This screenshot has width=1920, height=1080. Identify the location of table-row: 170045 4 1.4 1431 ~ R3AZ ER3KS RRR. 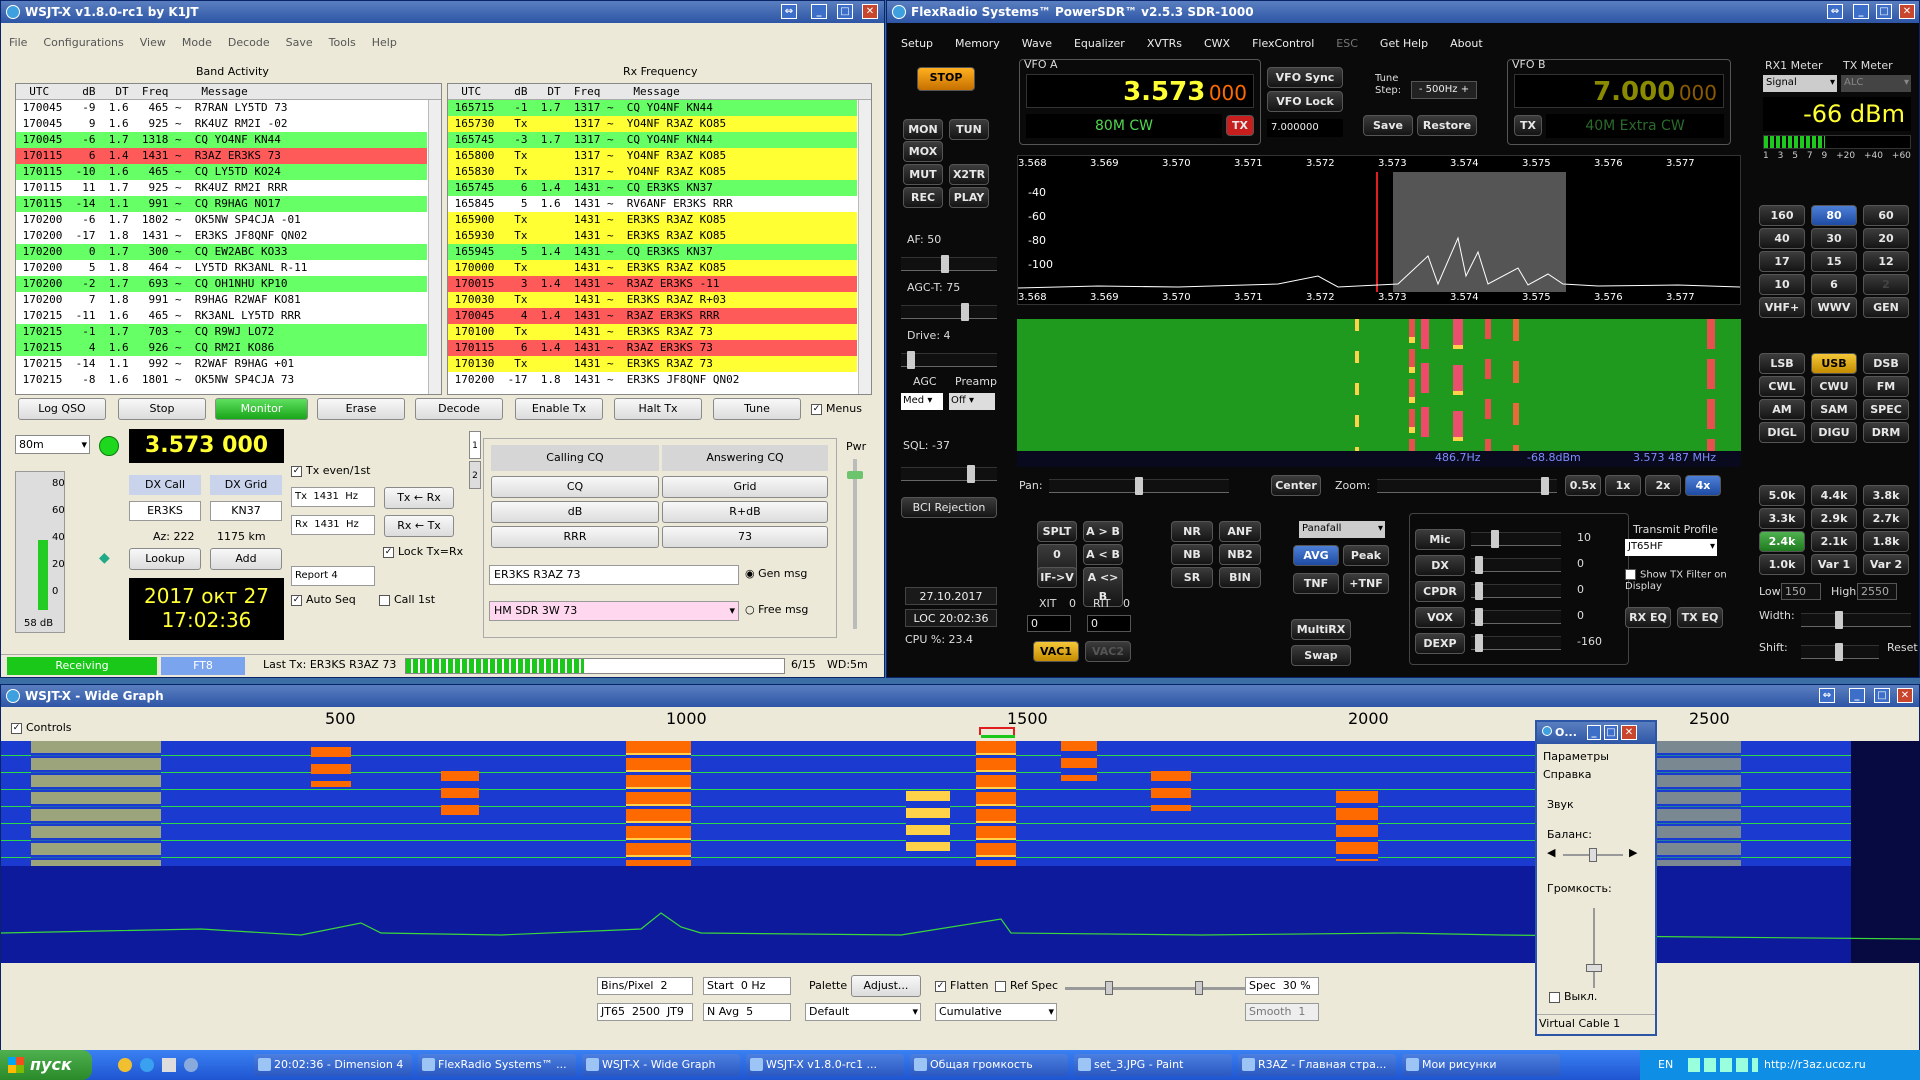
(652, 316).